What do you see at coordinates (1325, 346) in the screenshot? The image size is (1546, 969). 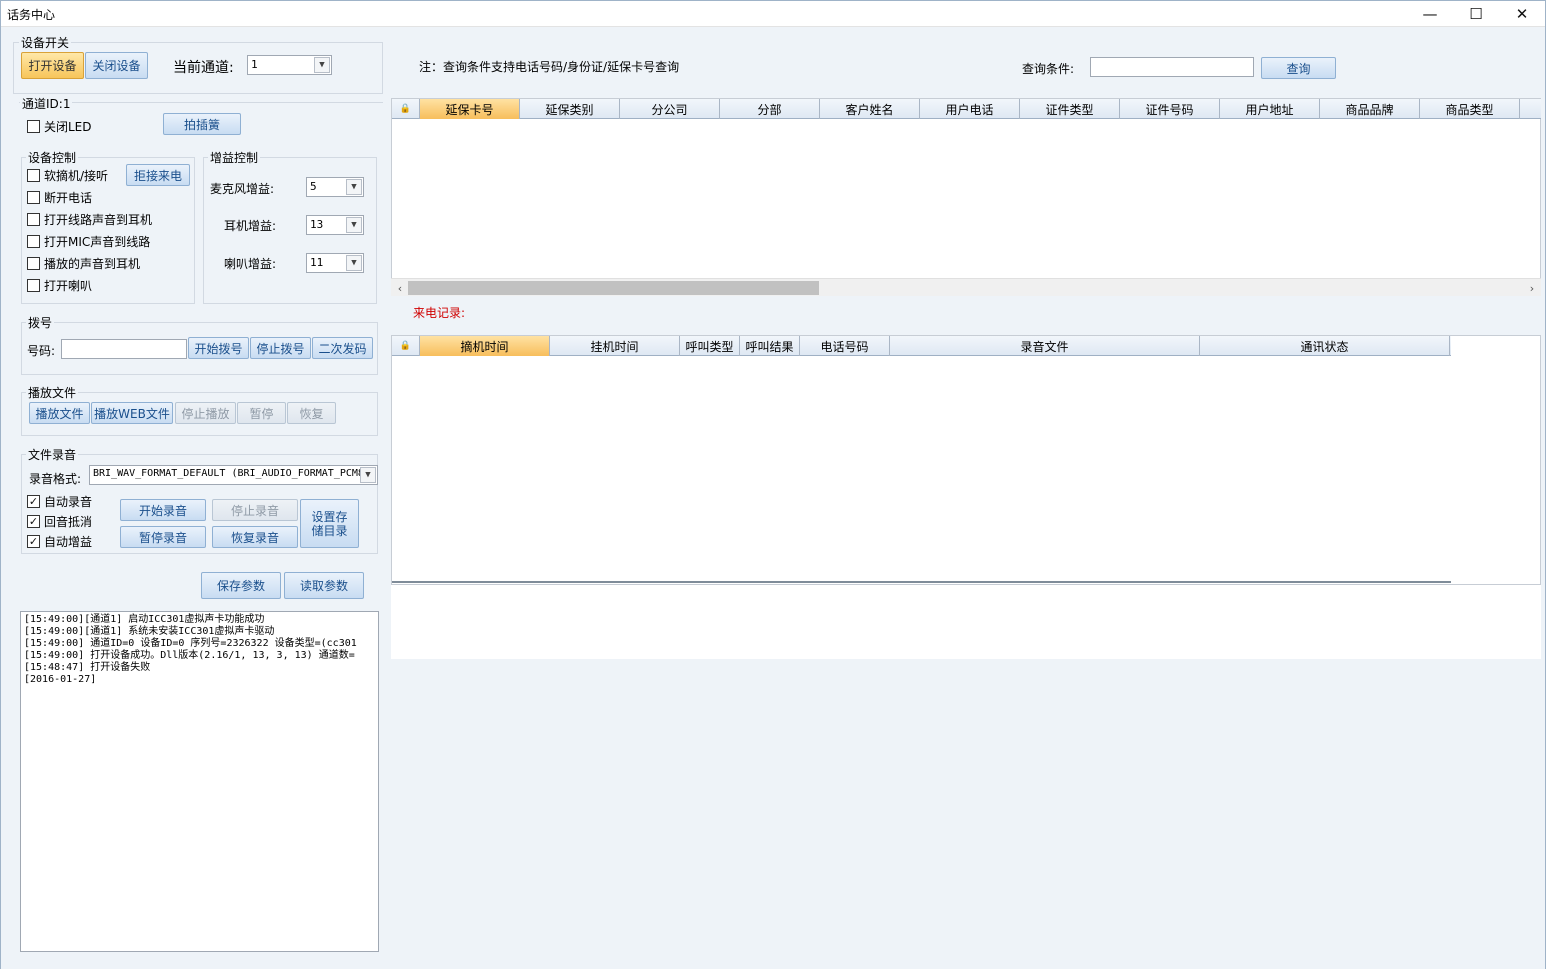 I see `column-header: 通讯状态` at bounding box center [1325, 346].